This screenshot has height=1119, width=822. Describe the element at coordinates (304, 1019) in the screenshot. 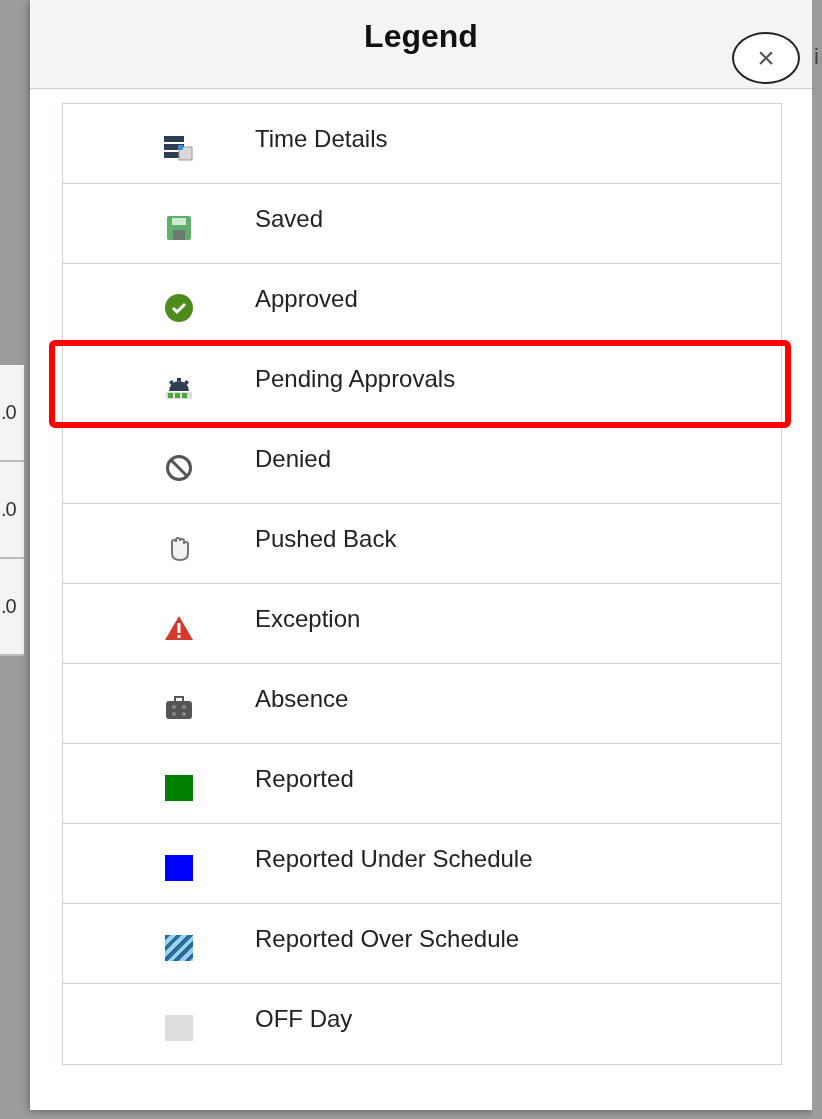

I see `legend-label: OFF Day` at that location.